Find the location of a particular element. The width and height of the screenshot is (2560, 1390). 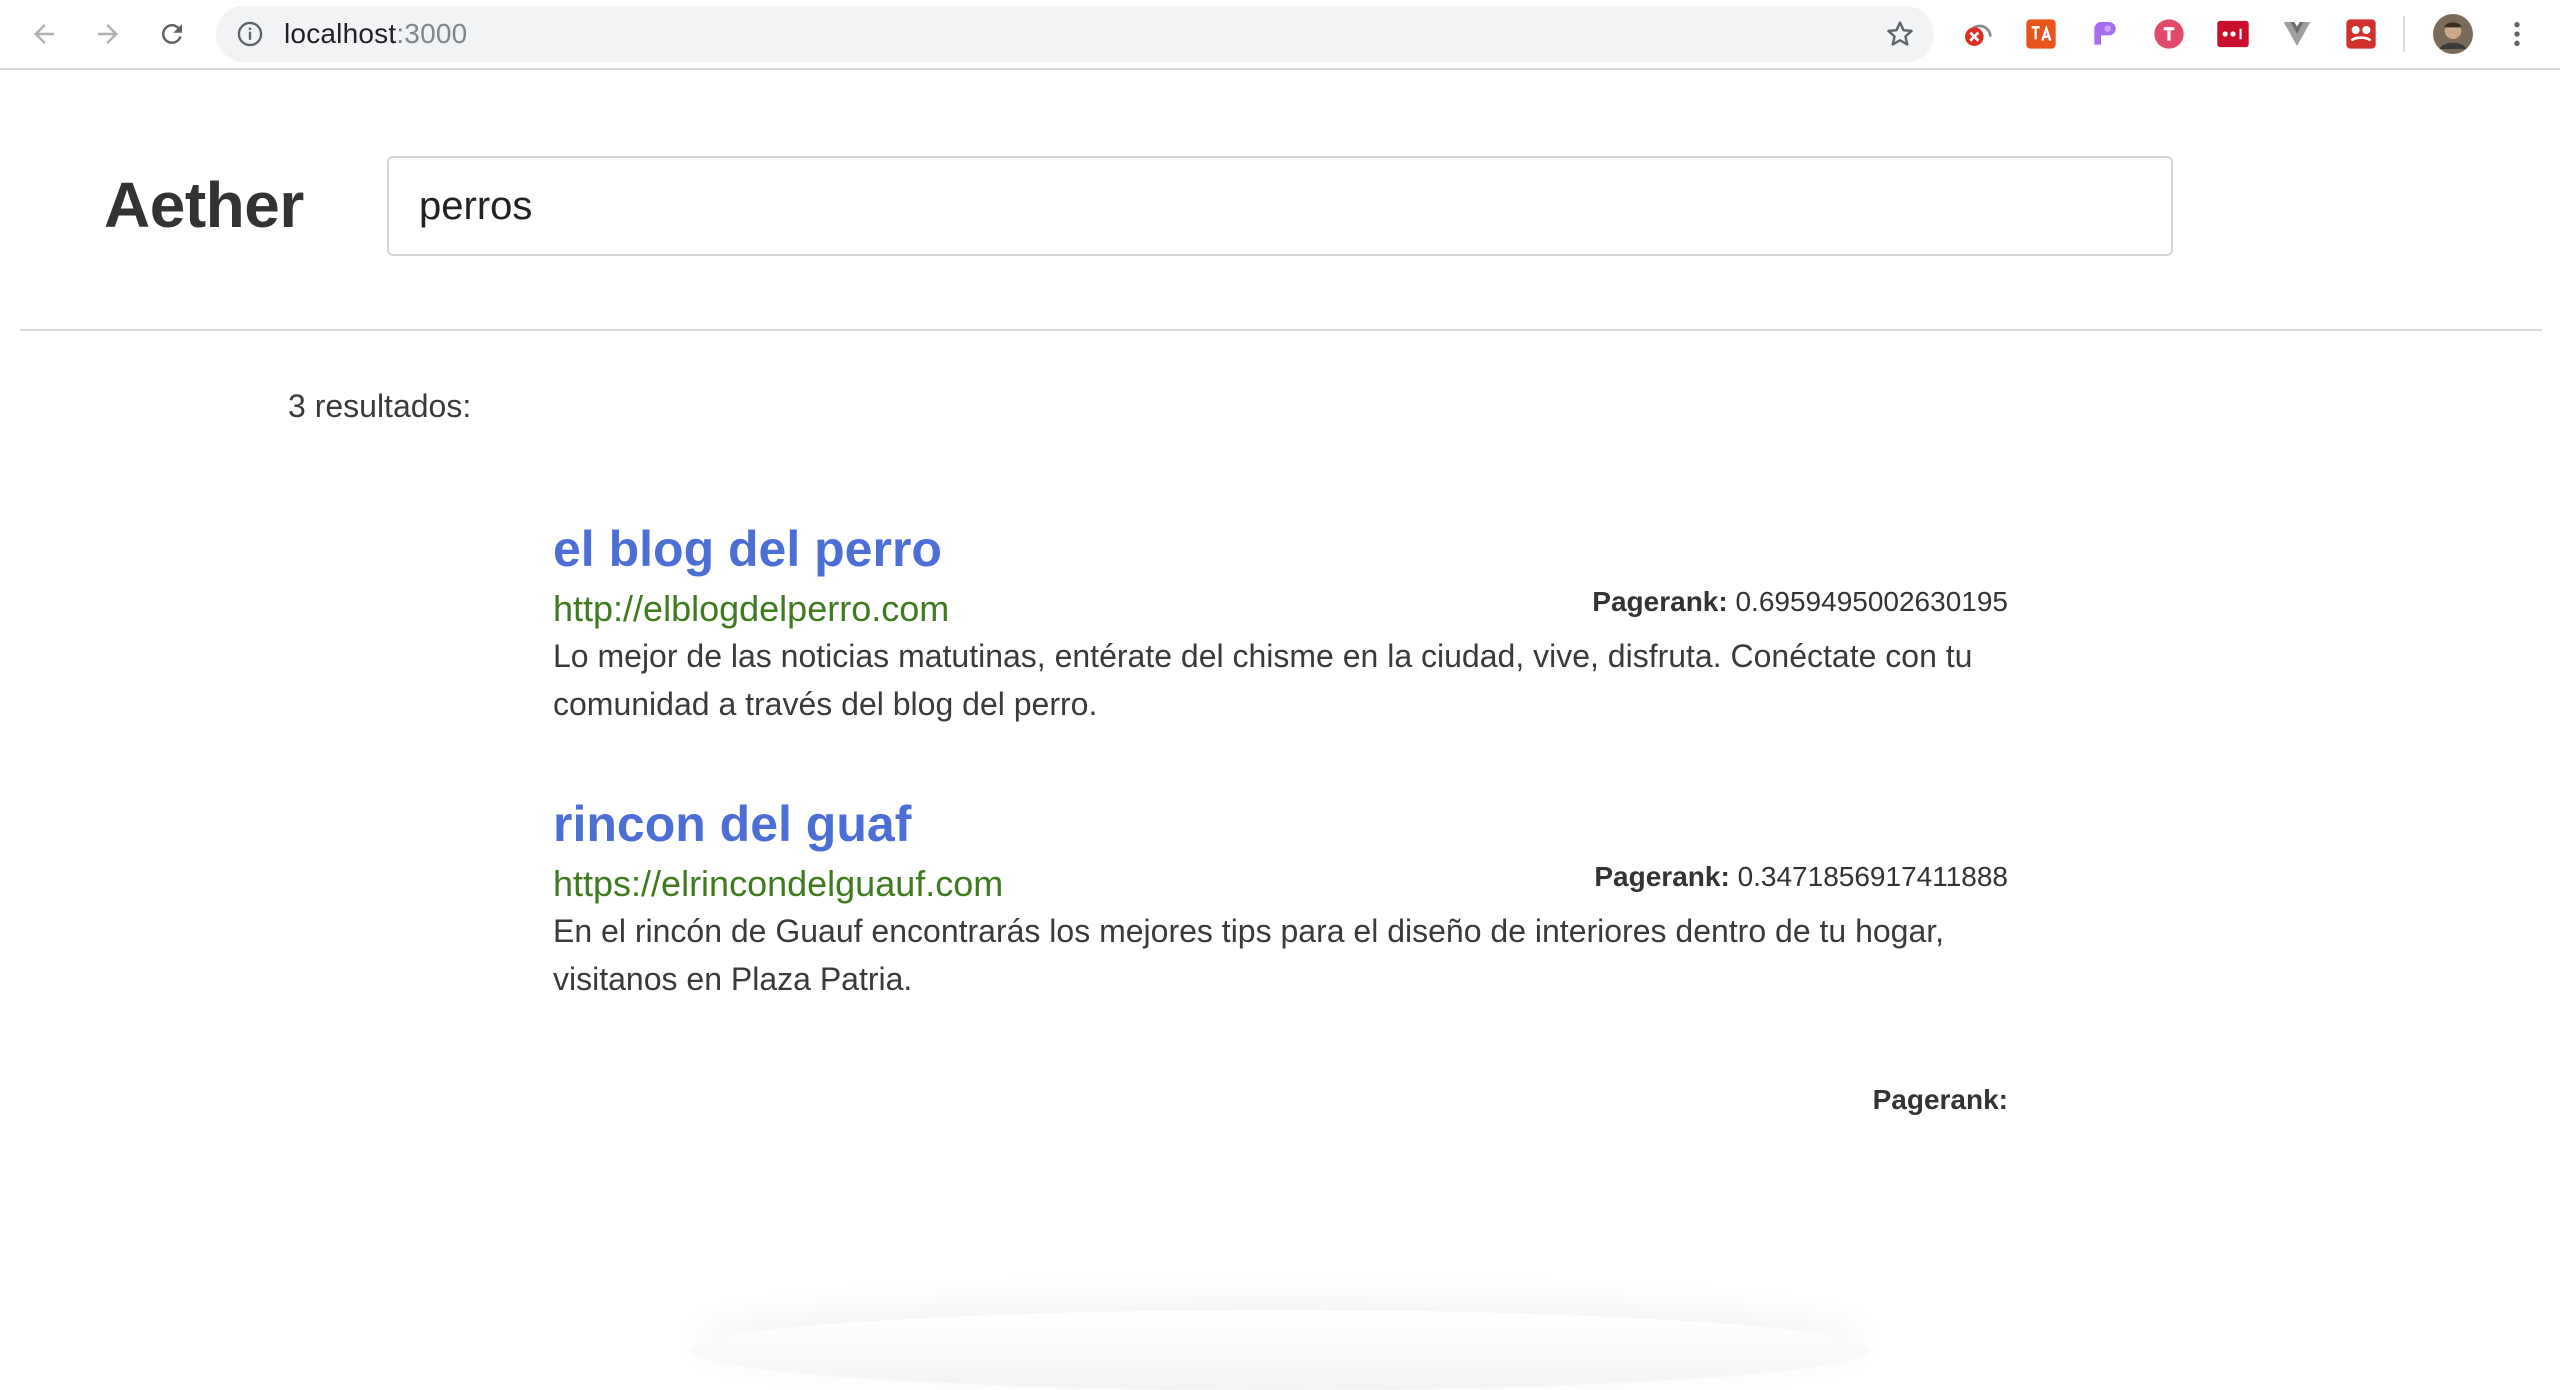

adblock-icon is located at coordinates (1977, 34).